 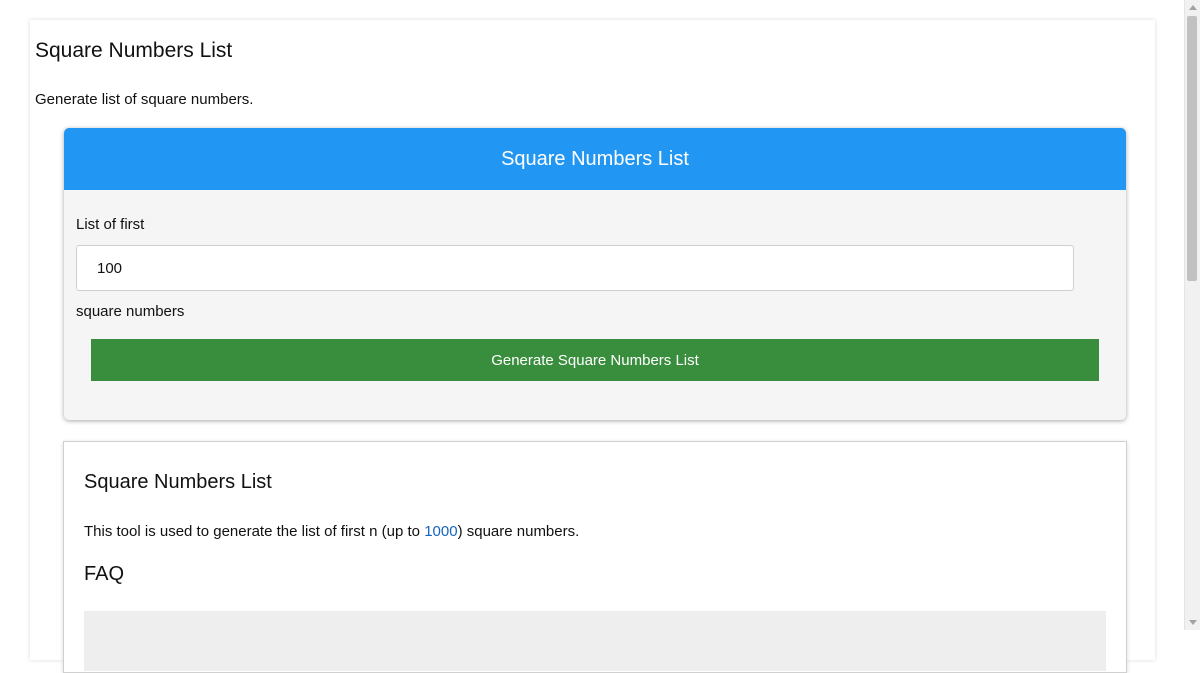 What do you see at coordinates (595, 159) in the screenshot?
I see `tool-card-header: Square Numbers List` at bounding box center [595, 159].